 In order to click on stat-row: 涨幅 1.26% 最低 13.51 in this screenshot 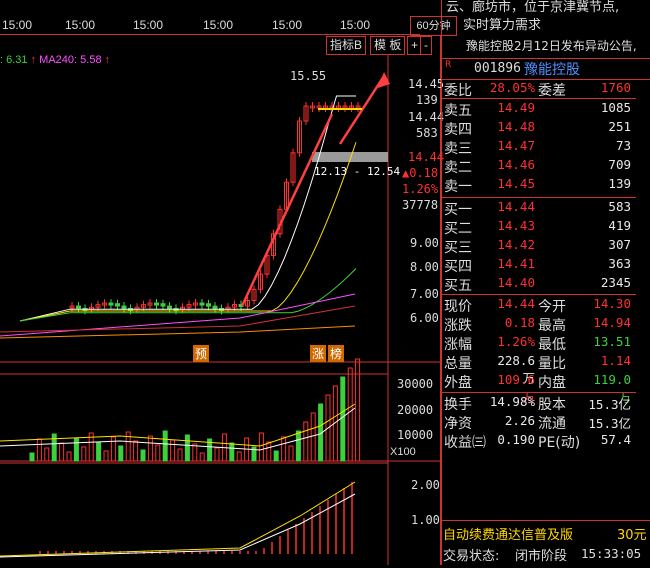, I will do `click(538, 343)`.